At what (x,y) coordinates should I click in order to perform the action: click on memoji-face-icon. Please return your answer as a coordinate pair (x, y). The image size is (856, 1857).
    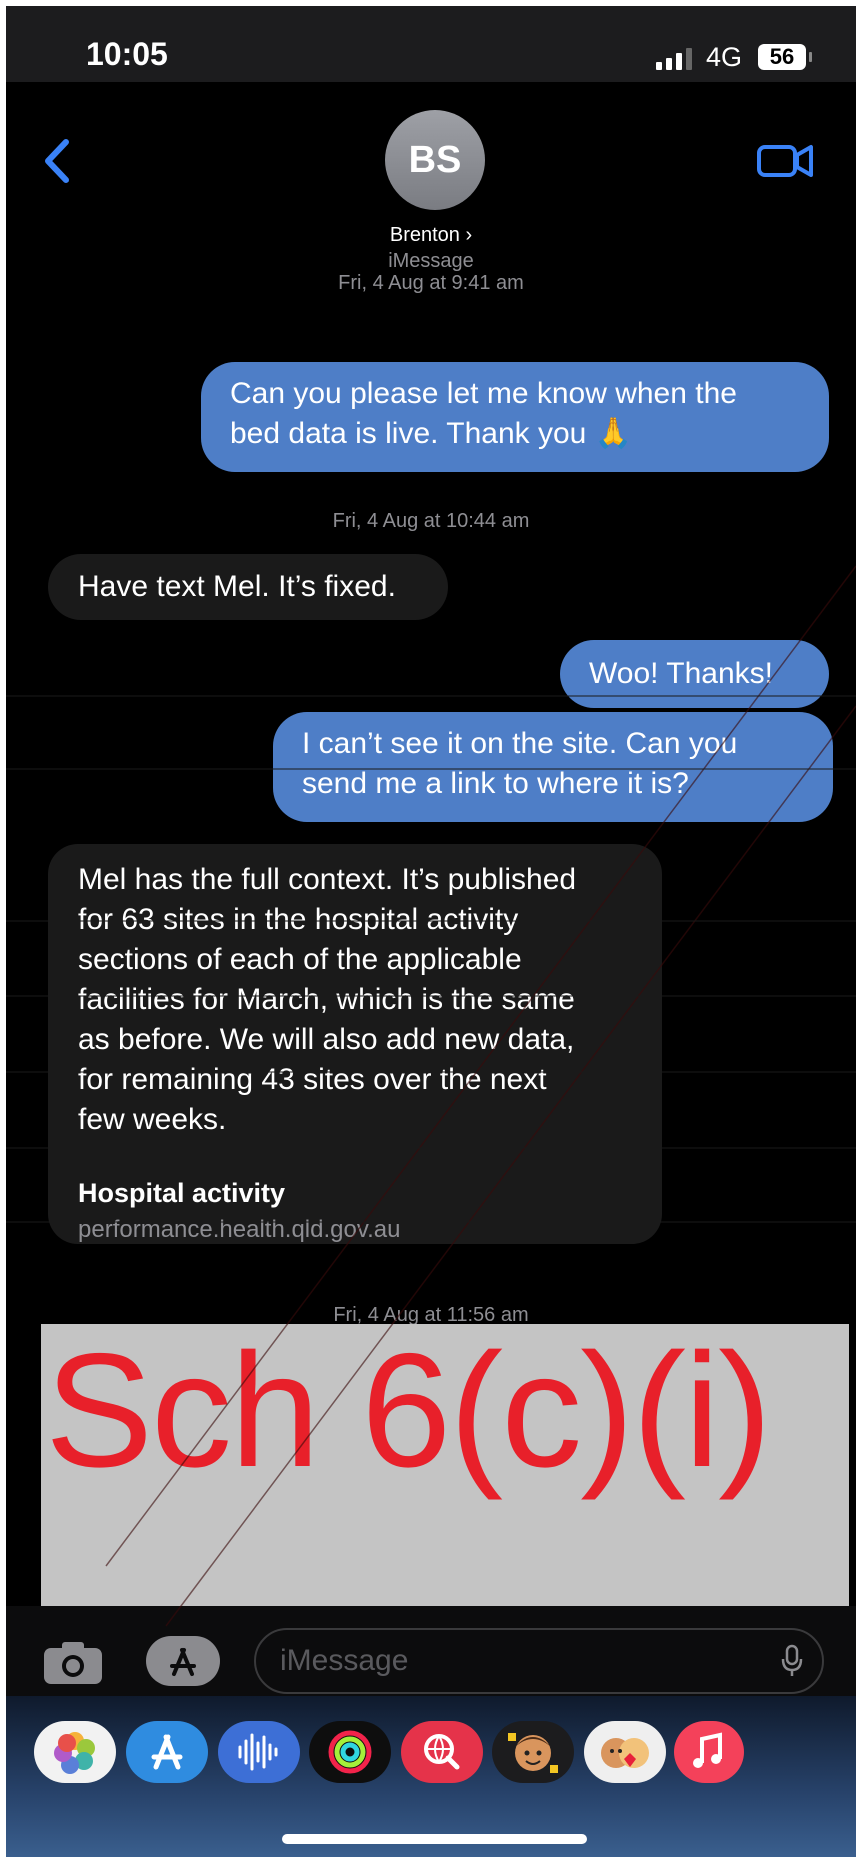
    Looking at the image, I should click on (533, 1753).